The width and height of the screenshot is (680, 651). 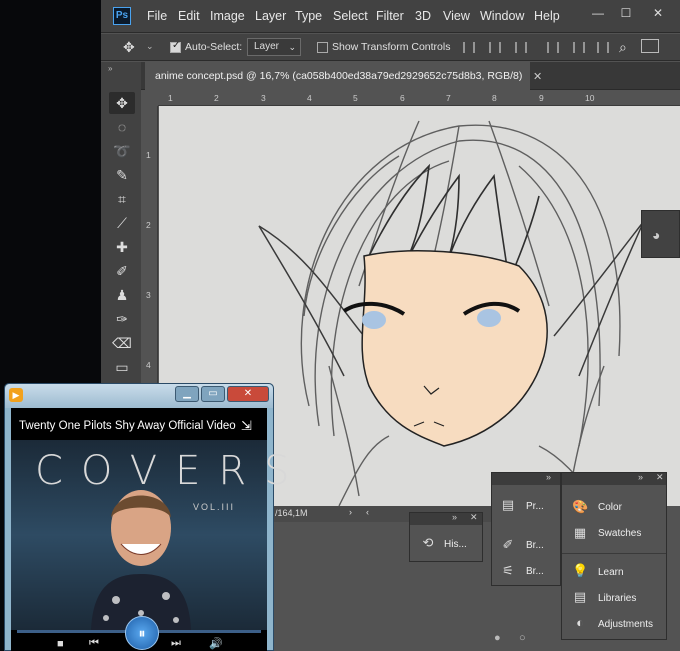 What do you see at coordinates (148, 225) in the screenshot?
I see `ruler-mark: 2` at bounding box center [148, 225].